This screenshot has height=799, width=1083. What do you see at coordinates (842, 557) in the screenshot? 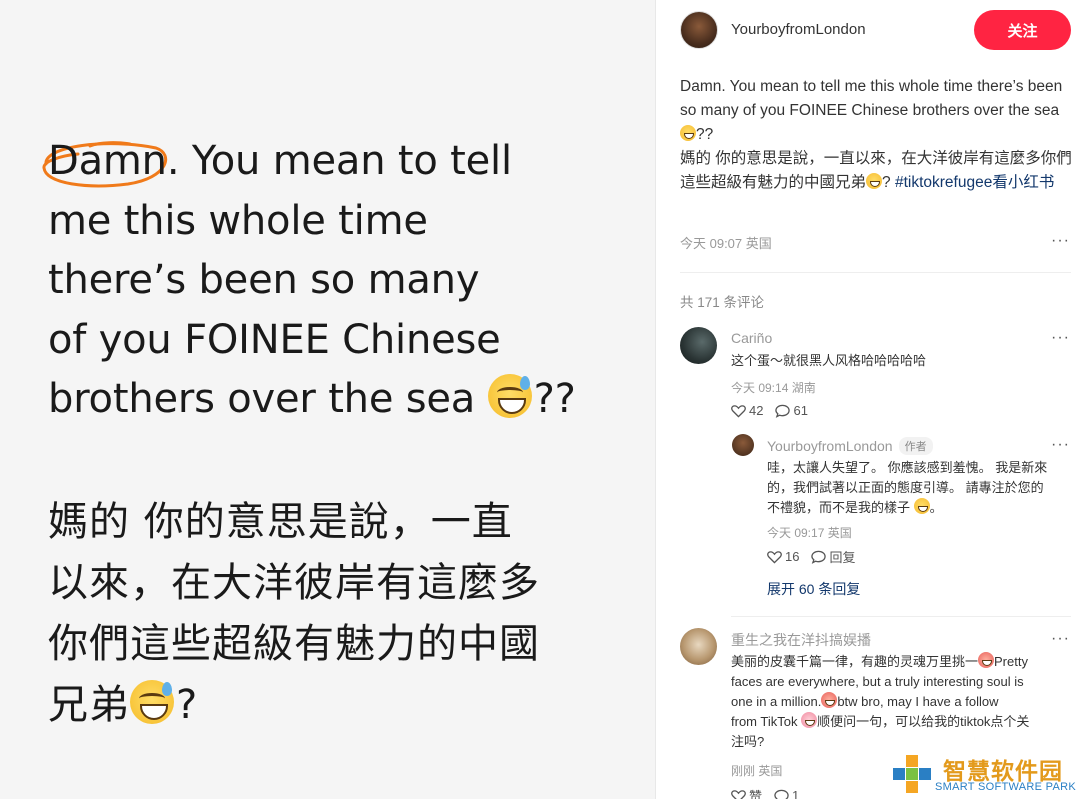
I see `reply-label: 回复` at bounding box center [842, 557].